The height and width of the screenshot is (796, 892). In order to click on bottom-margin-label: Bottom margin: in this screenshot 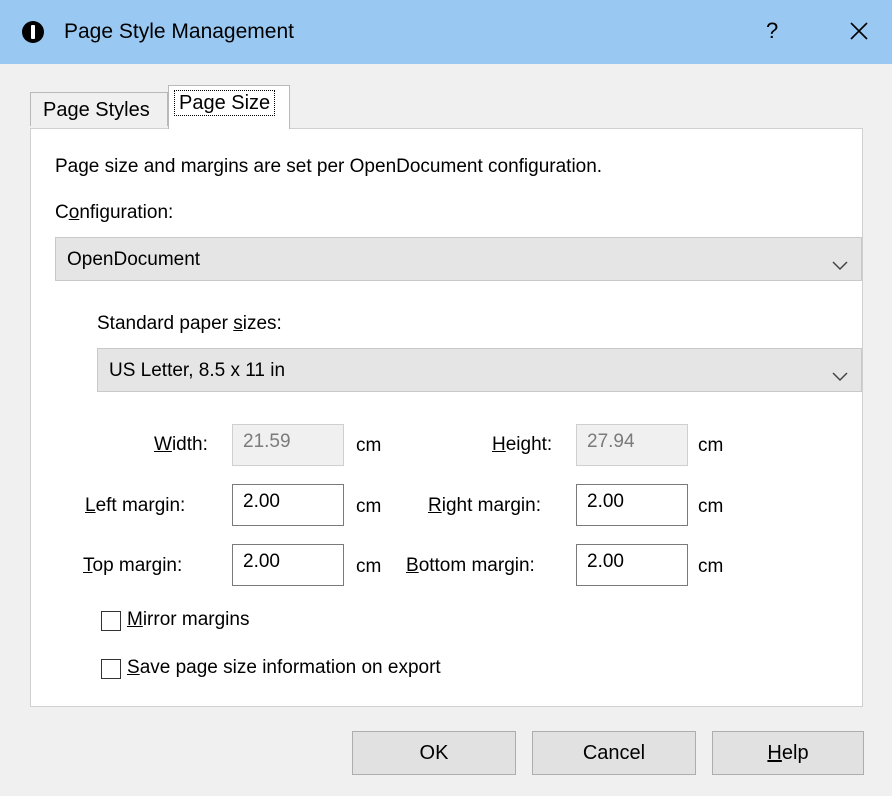, I will do `click(470, 565)`.